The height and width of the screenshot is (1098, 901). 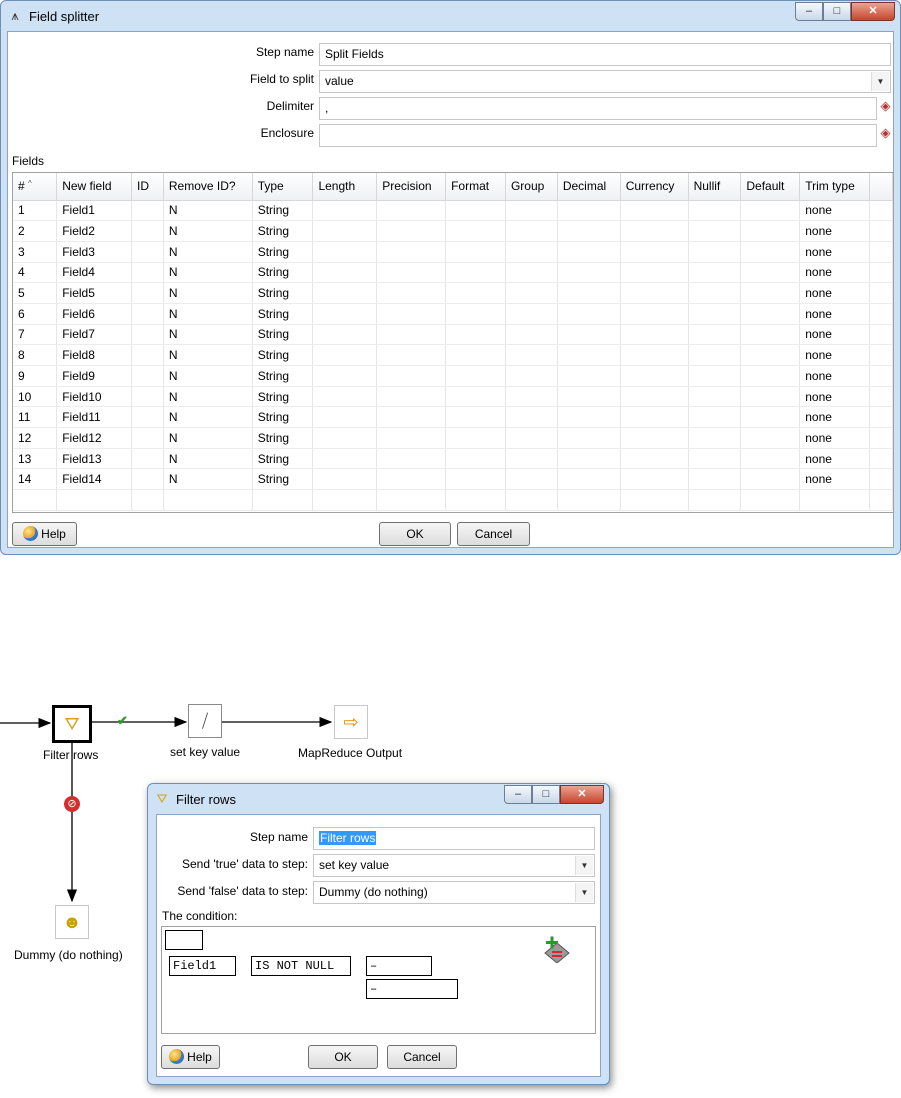 What do you see at coordinates (94, 479) in the screenshot?
I see `table-cell: Field14` at bounding box center [94, 479].